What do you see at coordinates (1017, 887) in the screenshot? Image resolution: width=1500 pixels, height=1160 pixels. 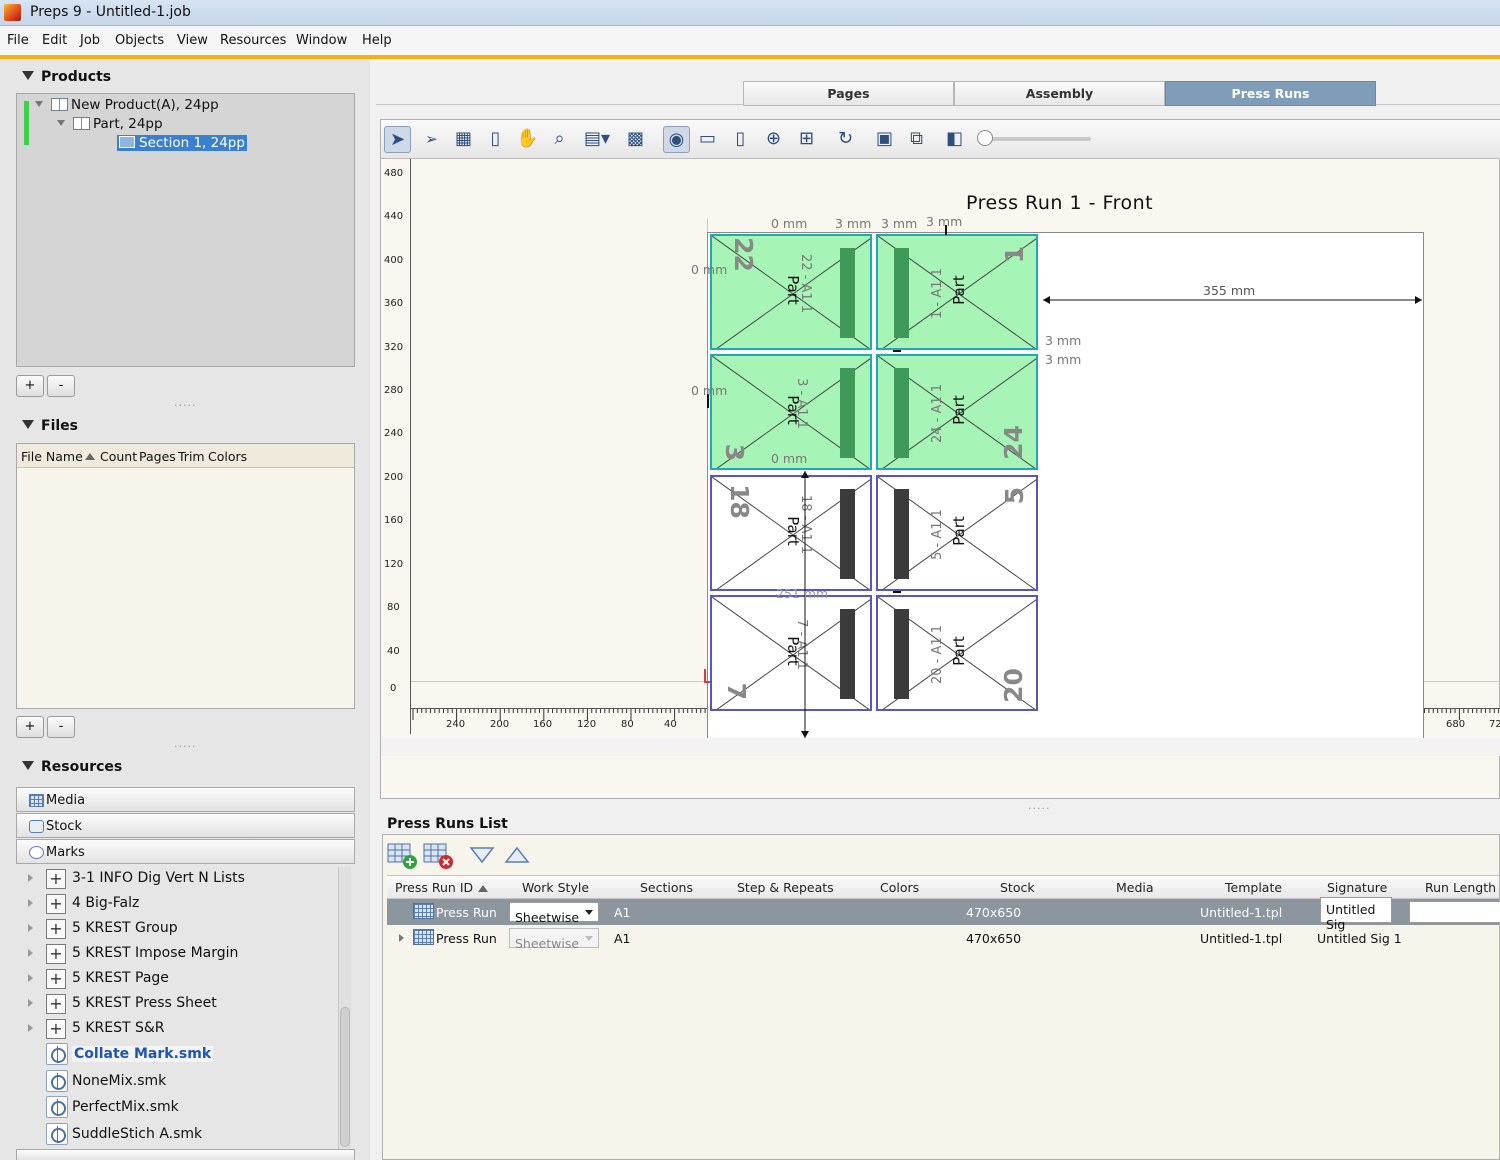 I see `col-stock: Stock` at bounding box center [1017, 887].